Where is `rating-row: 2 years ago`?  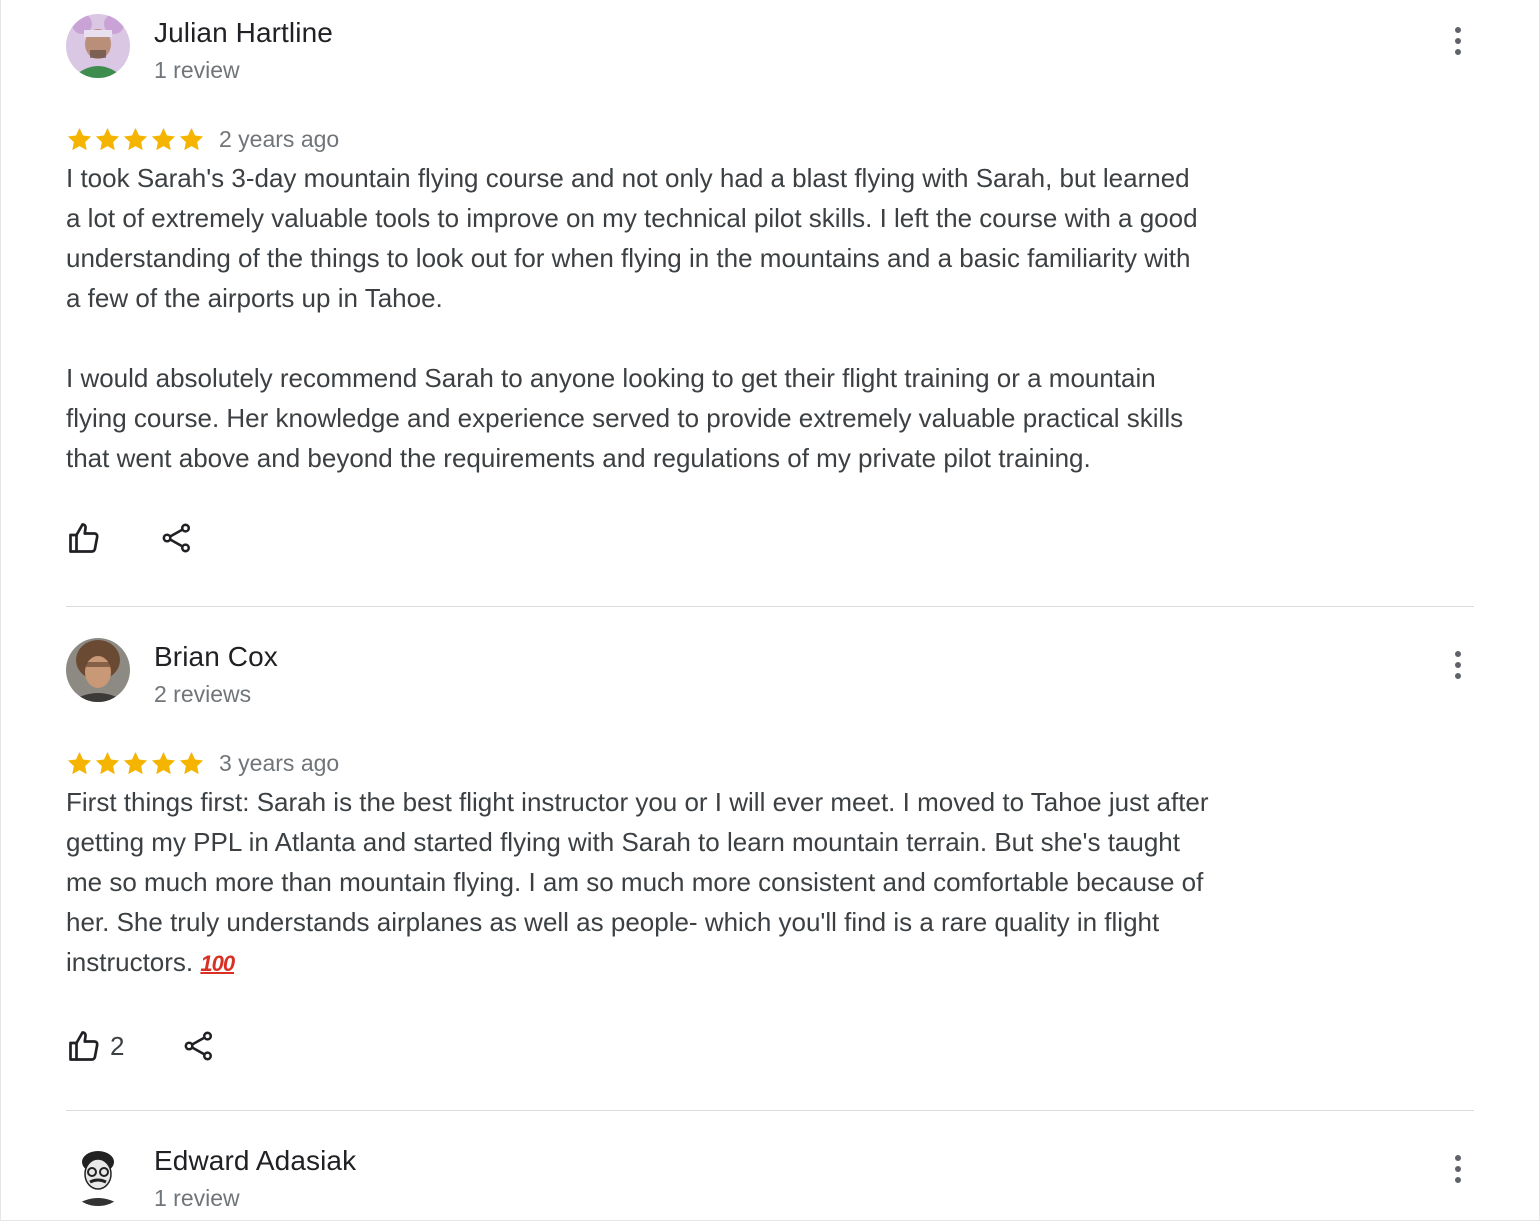
rating-row: 2 years ago is located at coordinates (202, 139).